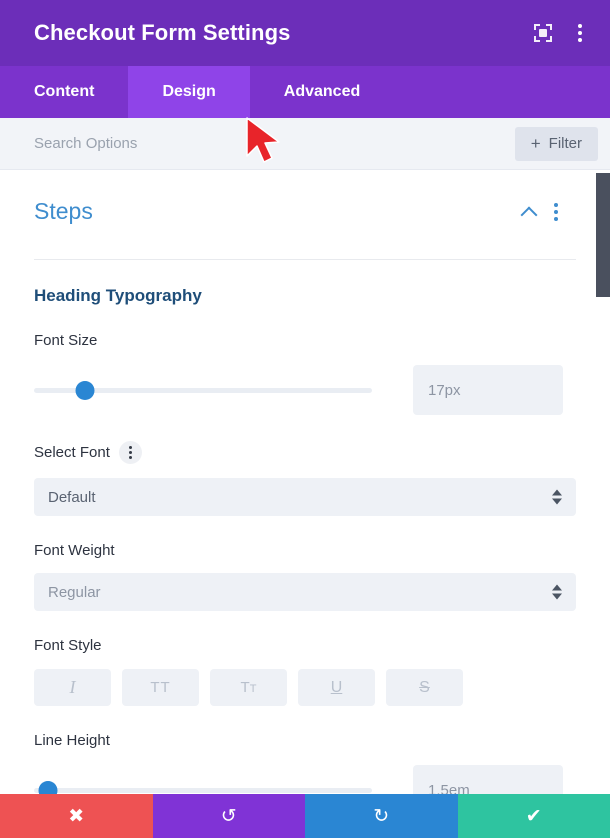 The height and width of the screenshot is (838, 610). Describe the element at coordinates (305, 497) in the screenshot. I see `select-font-dropdown: Default` at that location.